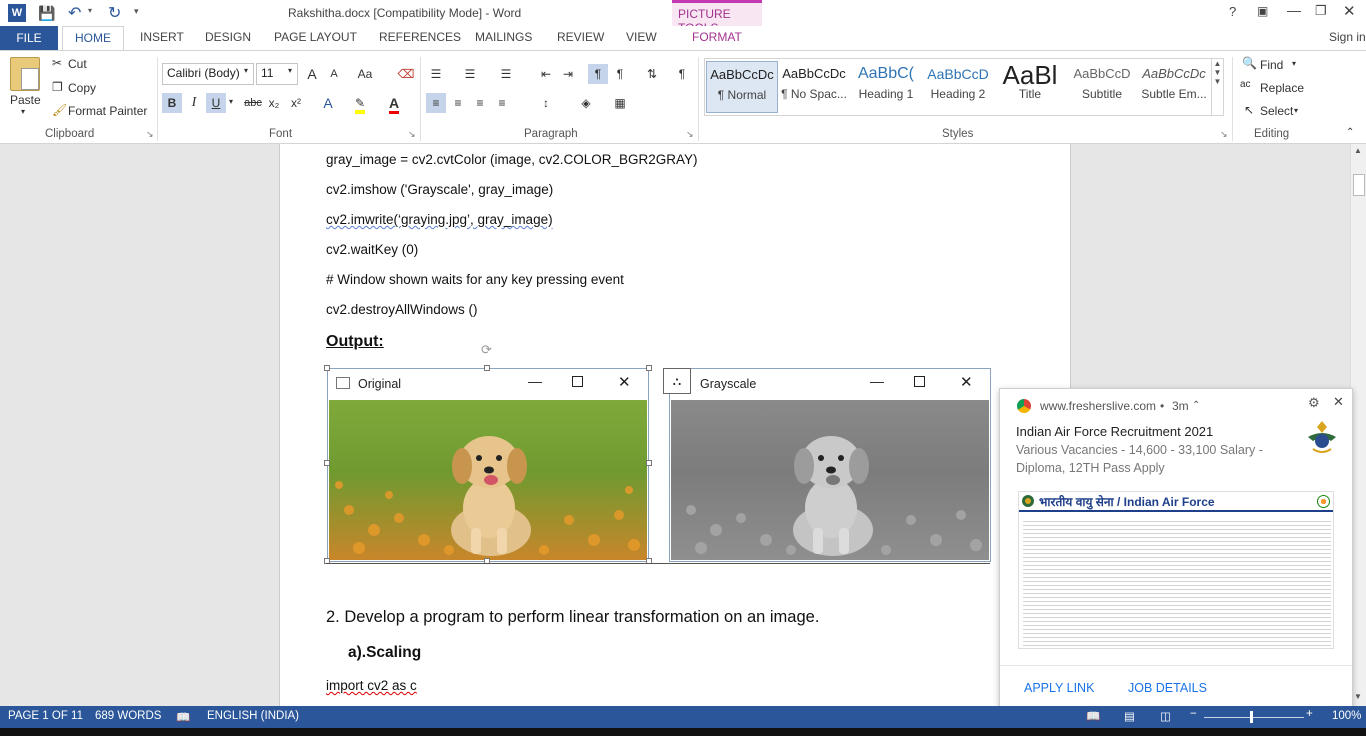 This screenshot has height=736, width=1366. Describe the element at coordinates (1232, 11) in the screenshot. I see `help-icon: ?` at that location.